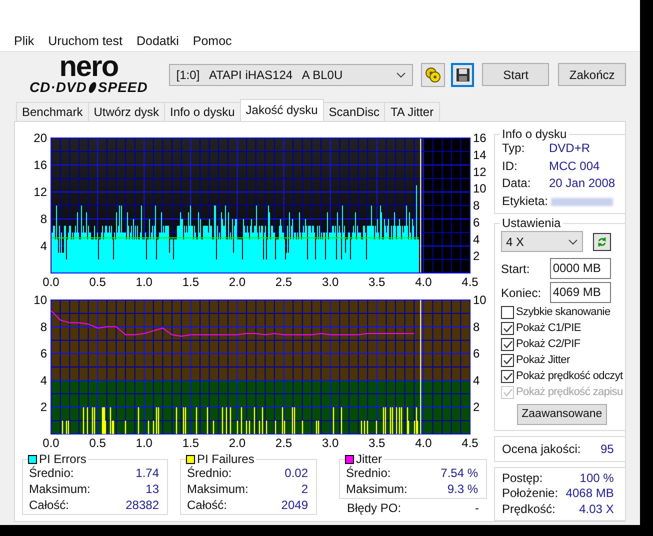 The width and height of the screenshot is (653, 536). Describe the element at coordinates (123, 87) in the screenshot. I see `logo-subtitle: SPEED` at that location.